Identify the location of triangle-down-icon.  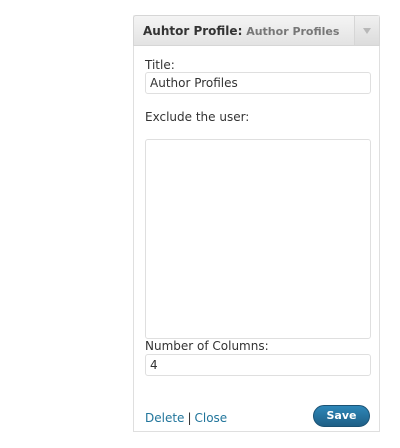
(367, 30).